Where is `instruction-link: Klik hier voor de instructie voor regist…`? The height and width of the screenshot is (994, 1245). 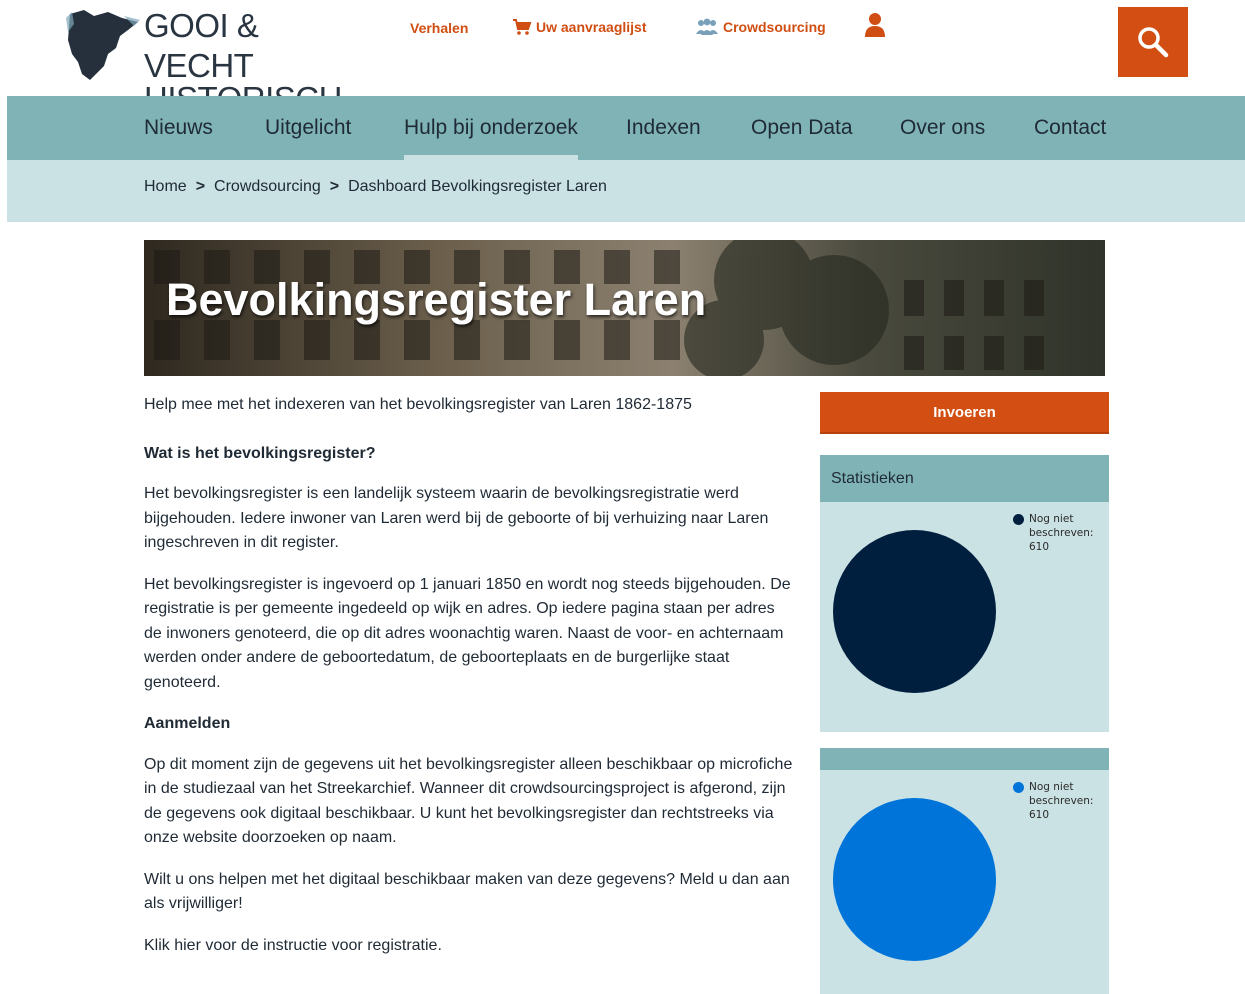
instruction-link: Klik hier voor de instructie voor regist… is located at coordinates (469, 946).